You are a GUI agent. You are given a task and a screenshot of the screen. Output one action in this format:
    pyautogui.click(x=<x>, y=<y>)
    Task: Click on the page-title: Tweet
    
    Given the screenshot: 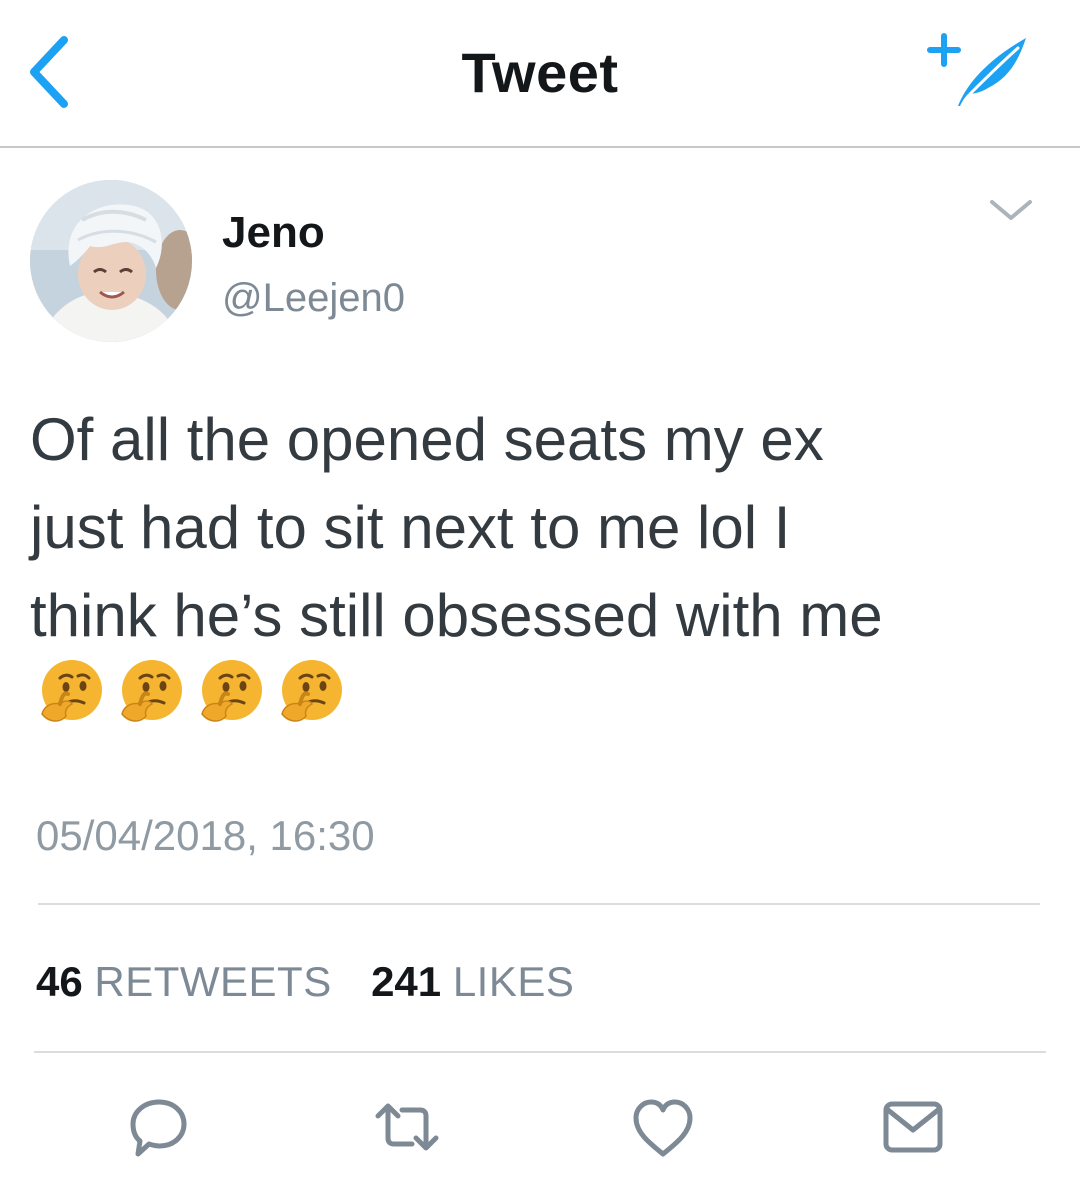 What is the action you would take?
    pyautogui.click(x=540, y=72)
    